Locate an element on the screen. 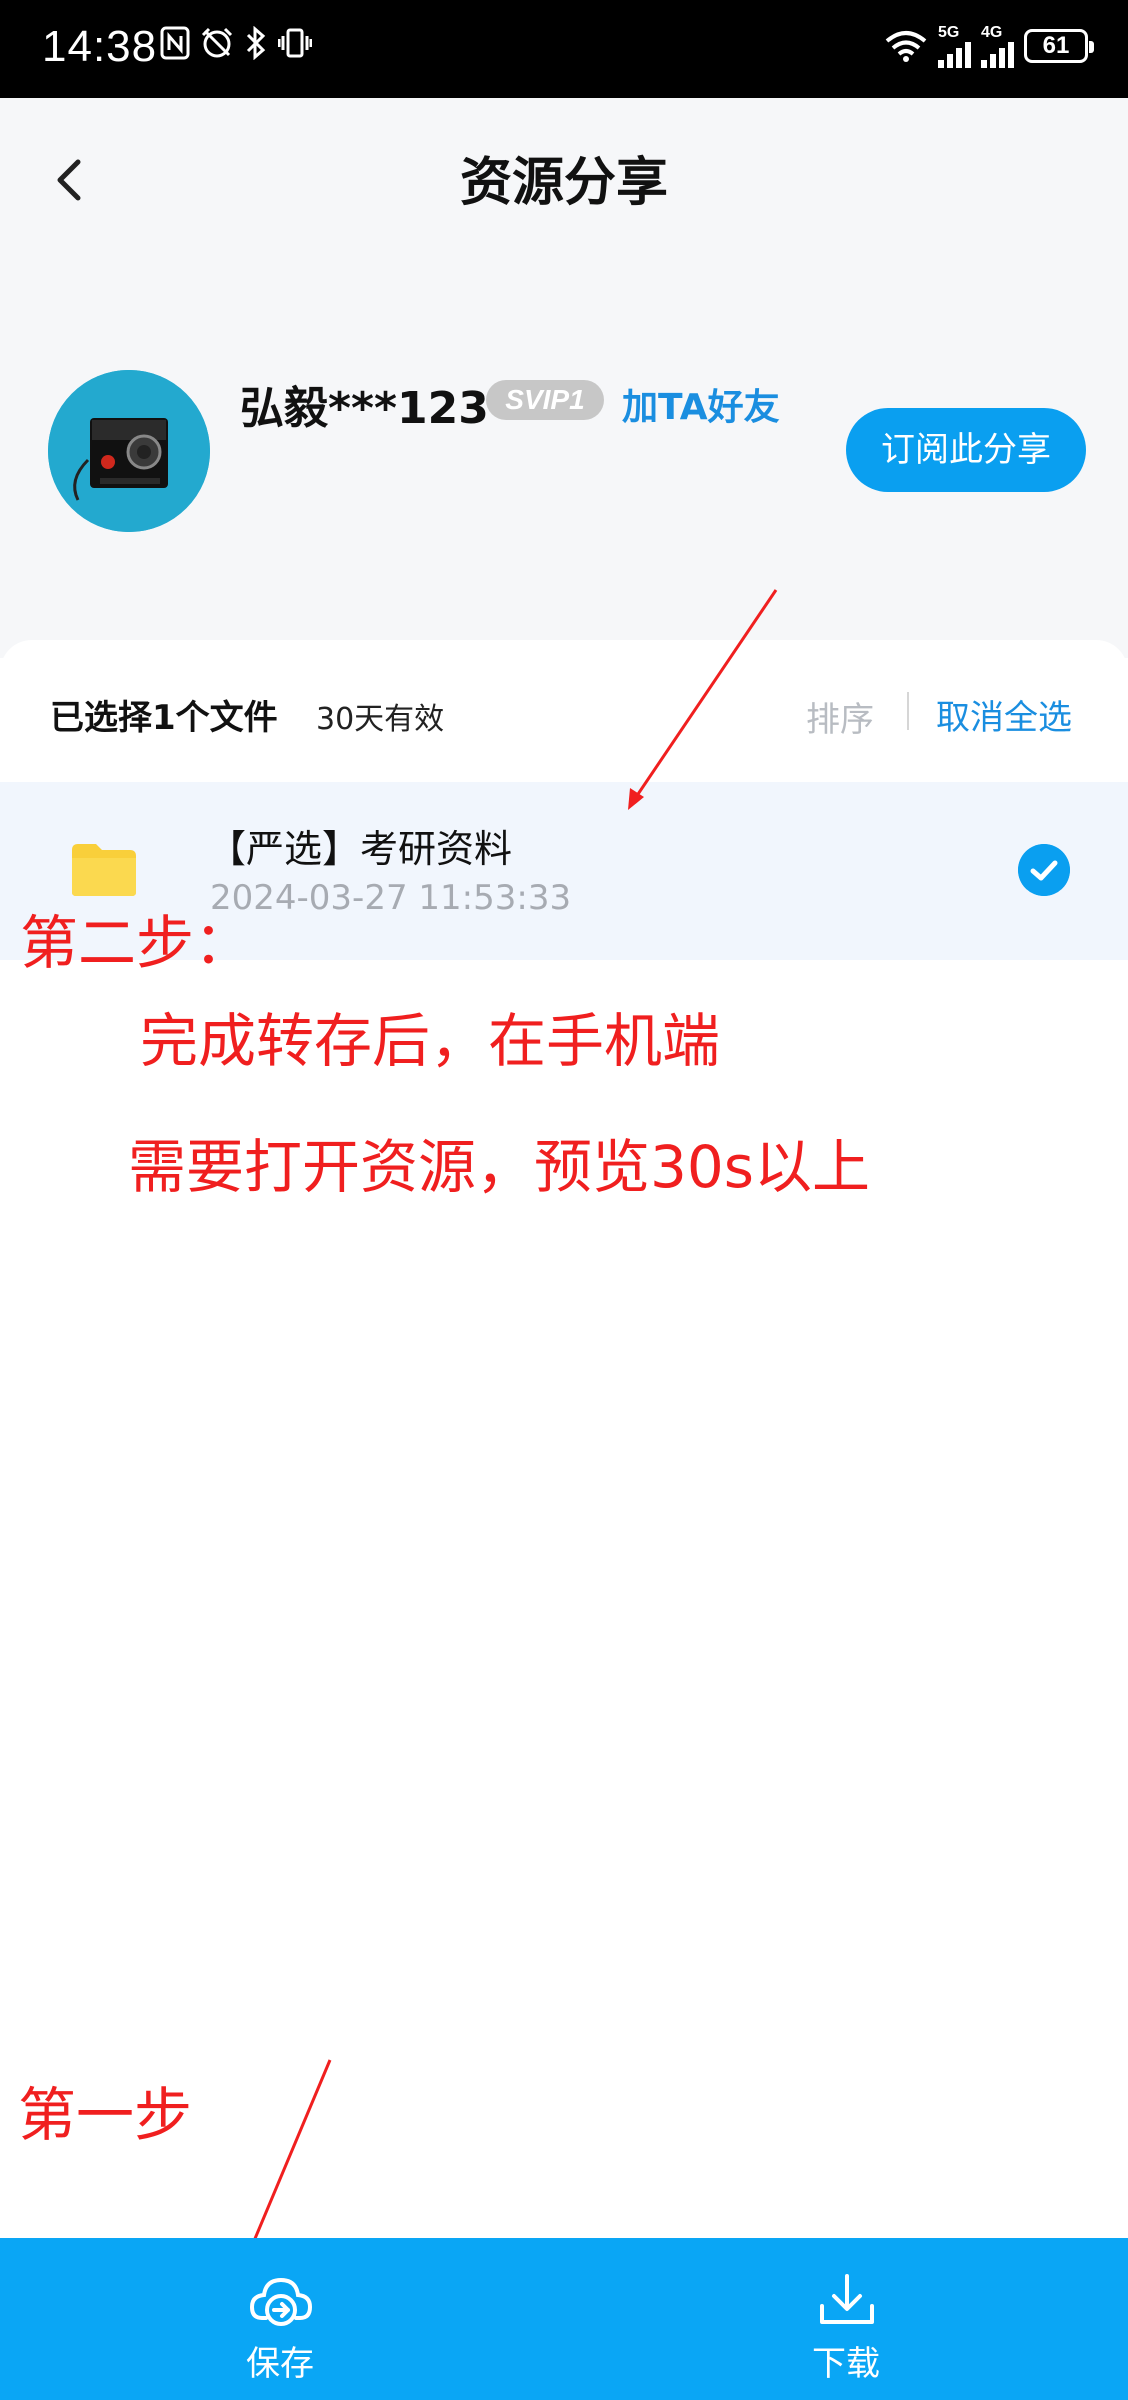 The width and height of the screenshot is (1128, 2400). download-label: 下载 is located at coordinates (846, 2364).